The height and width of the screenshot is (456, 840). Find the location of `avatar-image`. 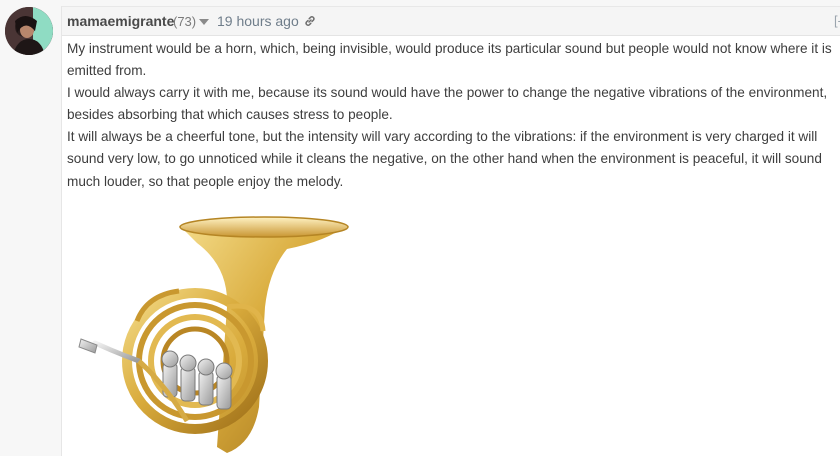

avatar-image is located at coordinates (29, 31).